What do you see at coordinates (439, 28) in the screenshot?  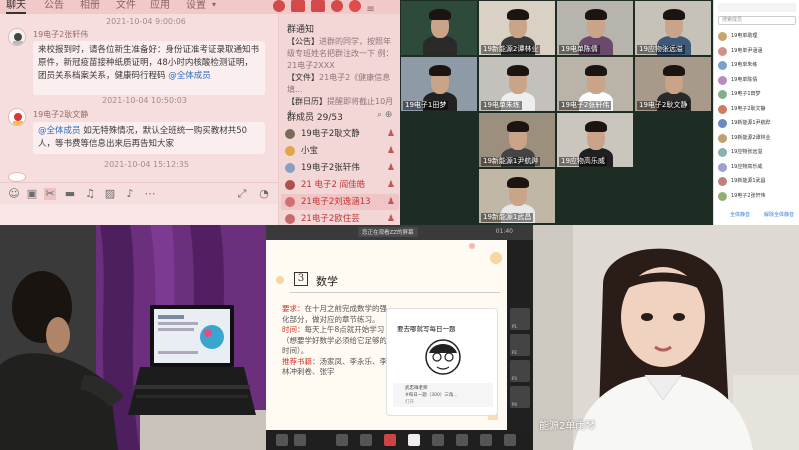 I see `video-tile` at bounding box center [439, 28].